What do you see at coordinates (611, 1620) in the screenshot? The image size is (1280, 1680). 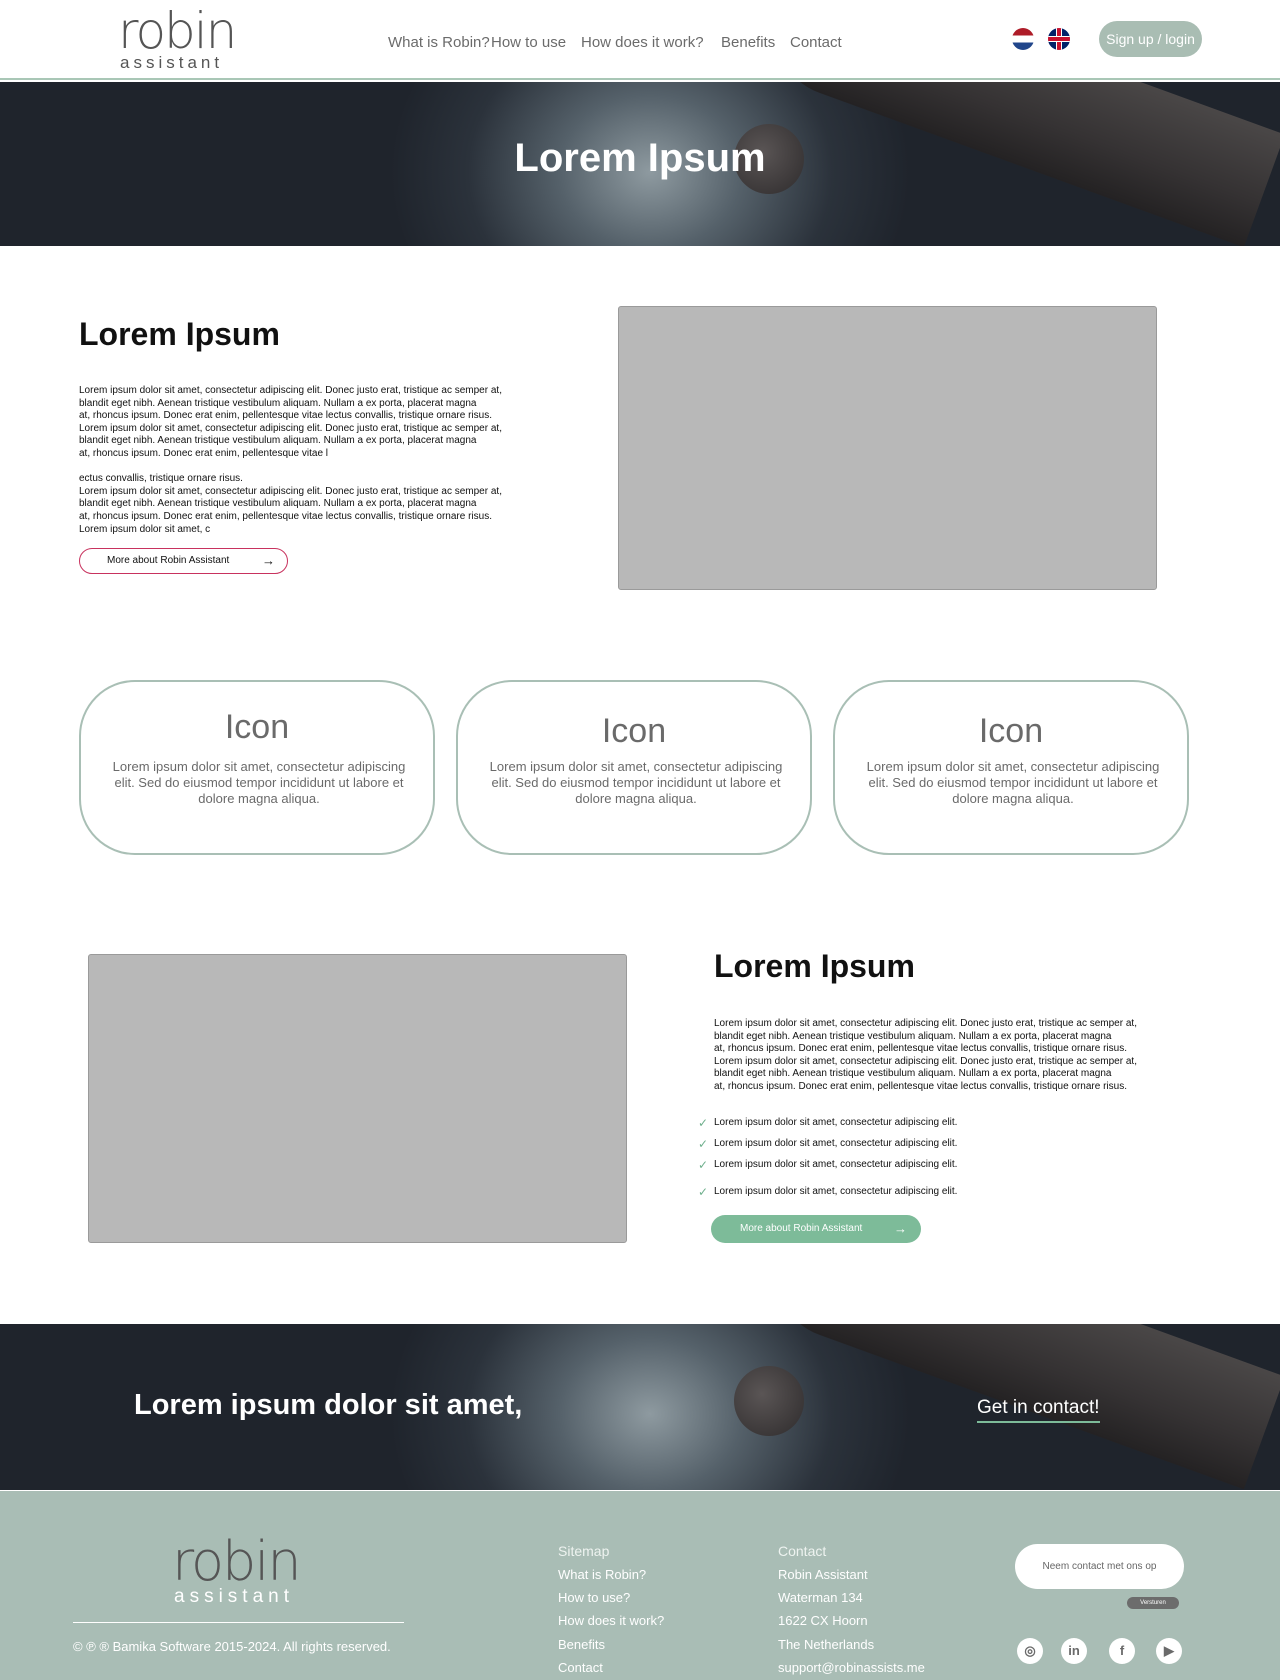 I see `footer-link-how-does-it-work: How does it work?` at bounding box center [611, 1620].